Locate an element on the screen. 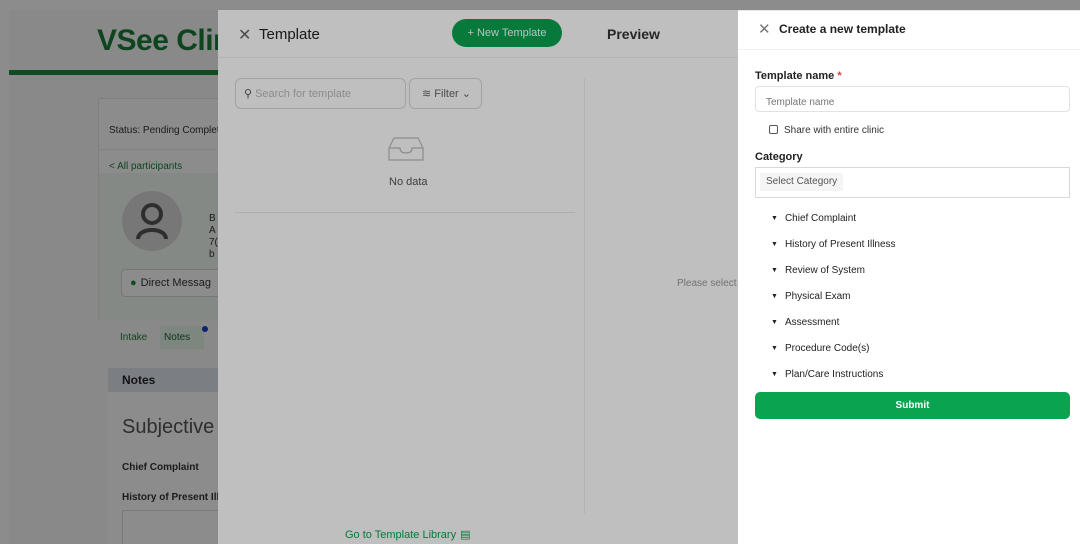 The image size is (1080, 544). category-select: Select Category is located at coordinates (912, 182).